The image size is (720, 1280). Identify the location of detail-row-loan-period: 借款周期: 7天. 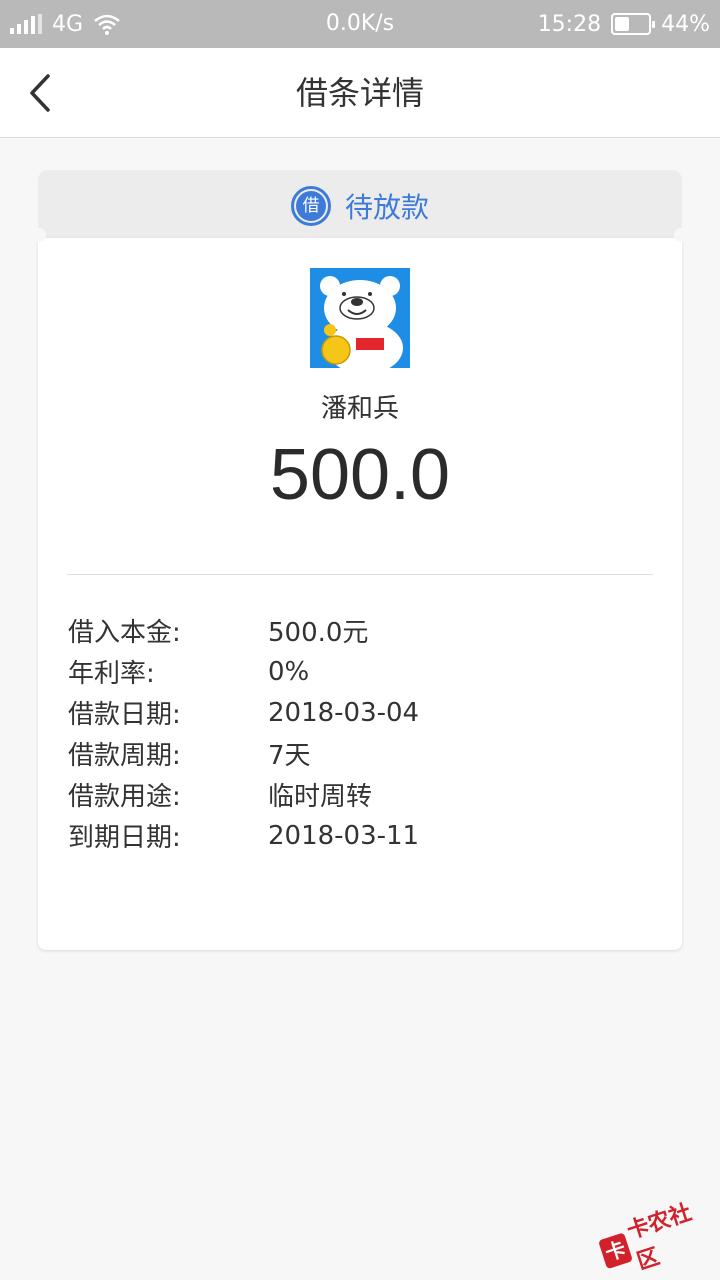
(363, 753).